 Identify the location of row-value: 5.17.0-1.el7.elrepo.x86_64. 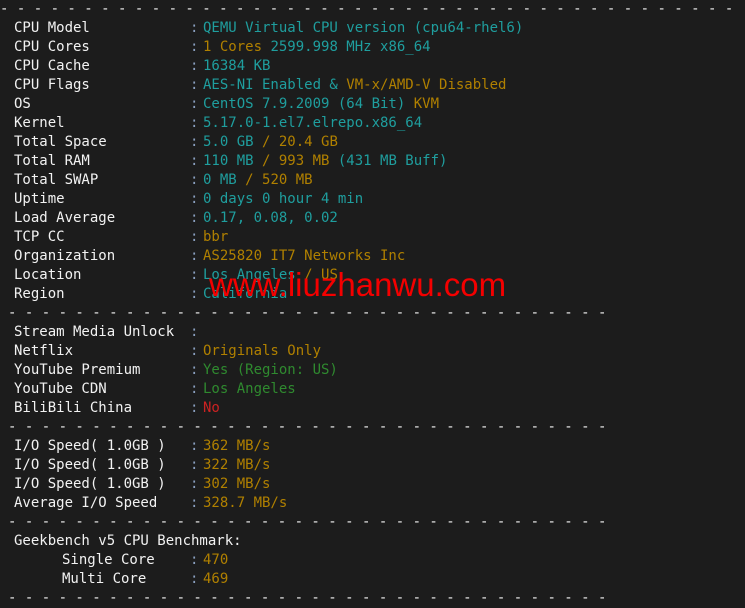
(313, 123).